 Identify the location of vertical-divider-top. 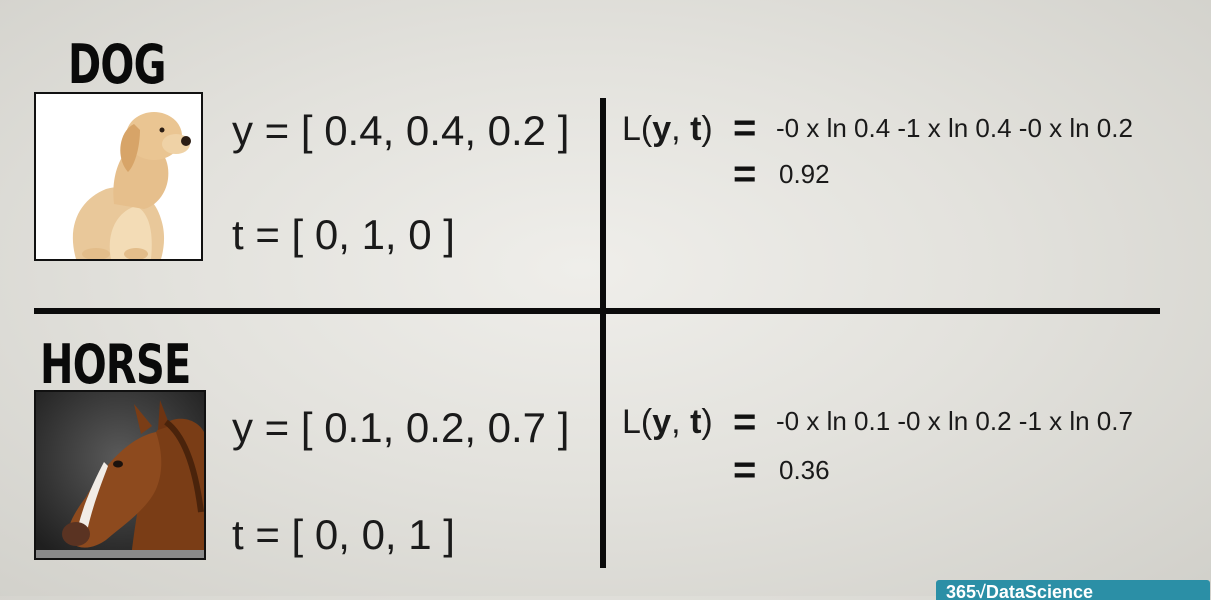
(603, 204).